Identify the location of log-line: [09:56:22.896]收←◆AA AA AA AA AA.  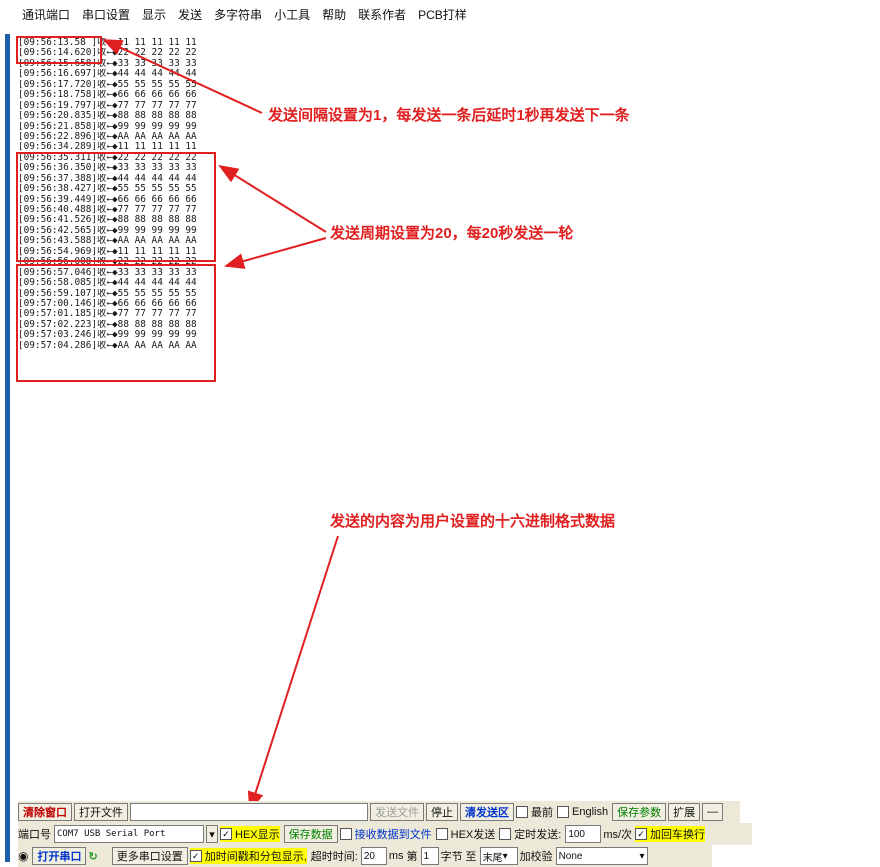
(107, 136).